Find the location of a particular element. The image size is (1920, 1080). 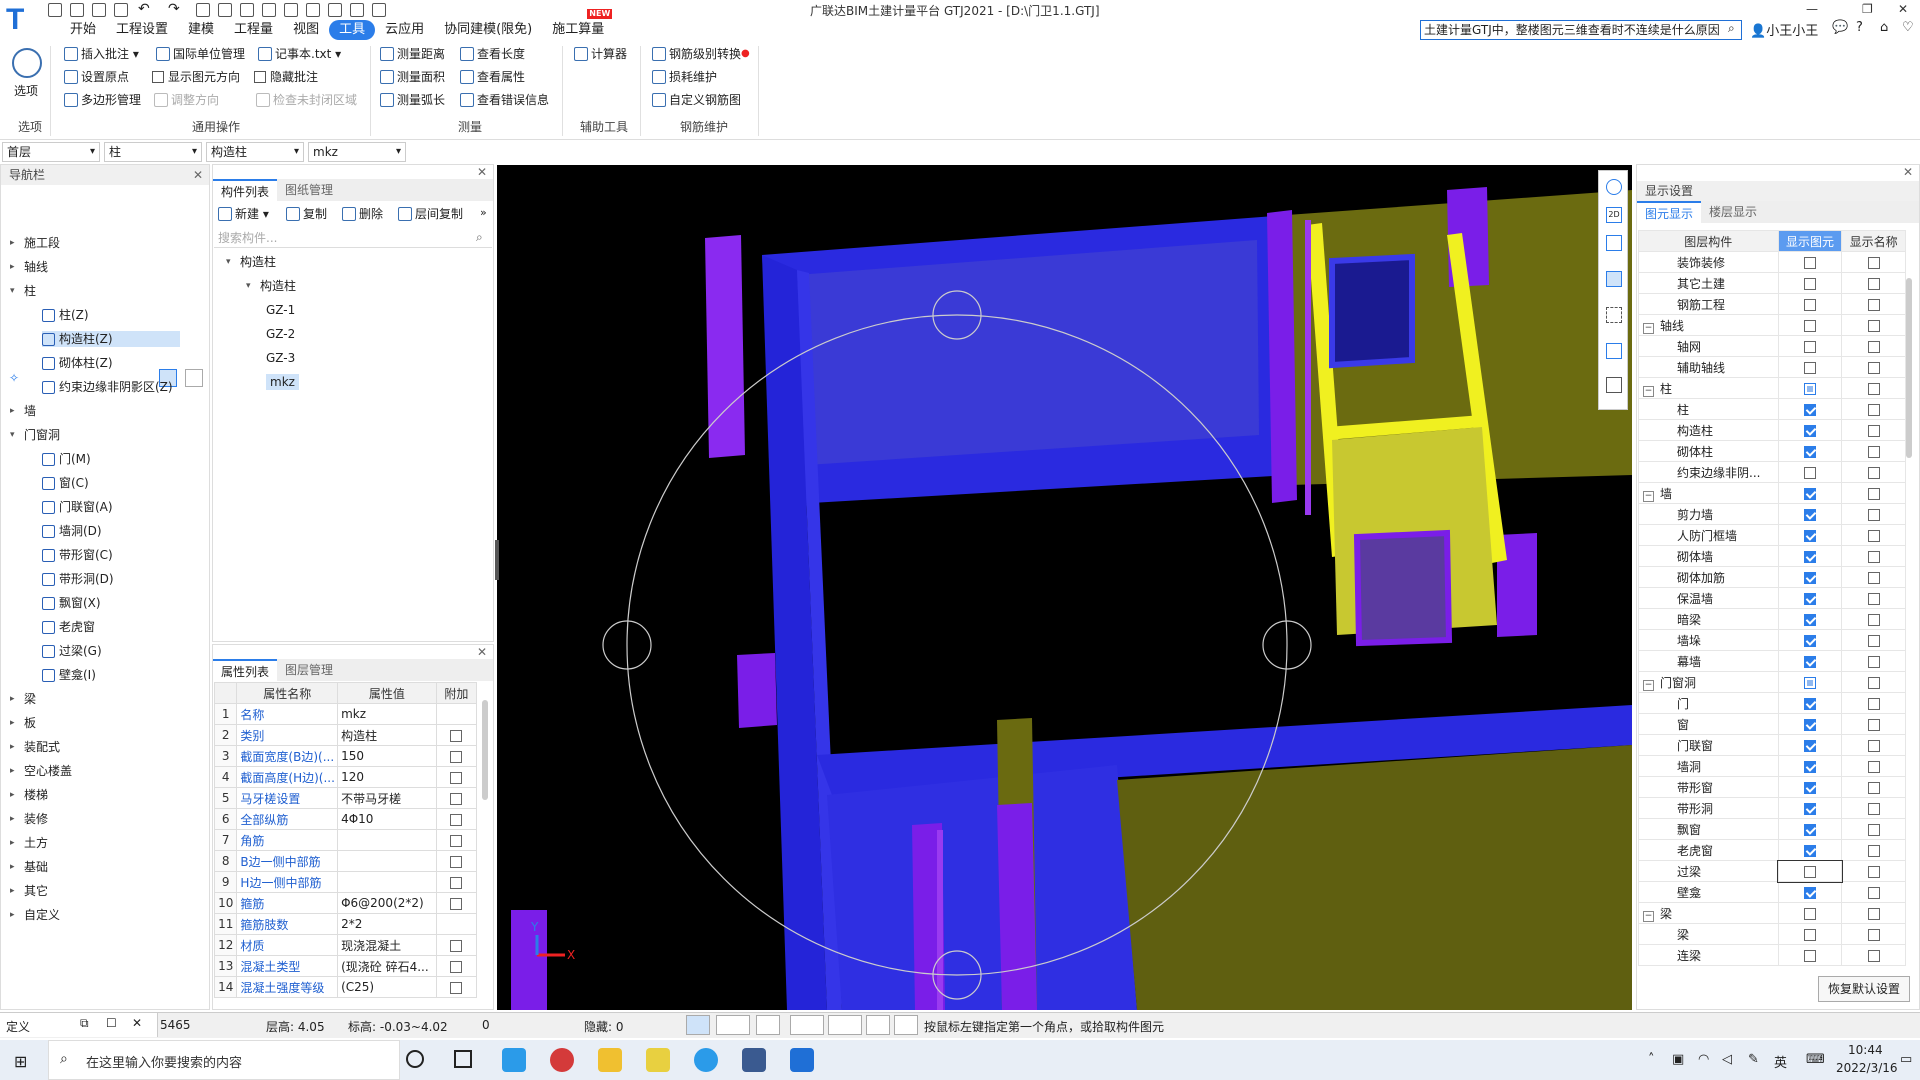

quick-tool1-icon is located at coordinates (203, 10).